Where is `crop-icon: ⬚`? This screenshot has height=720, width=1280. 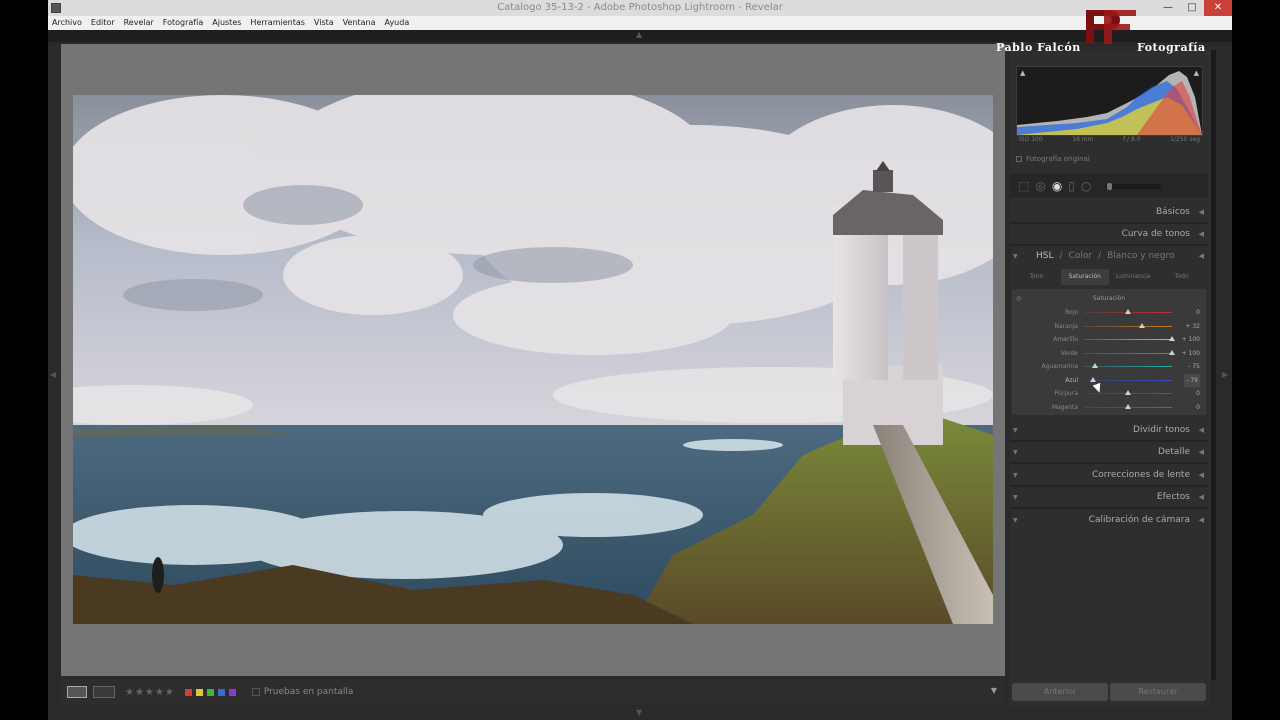
crop-icon: ⬚ is located at coordinates (1023, 186).